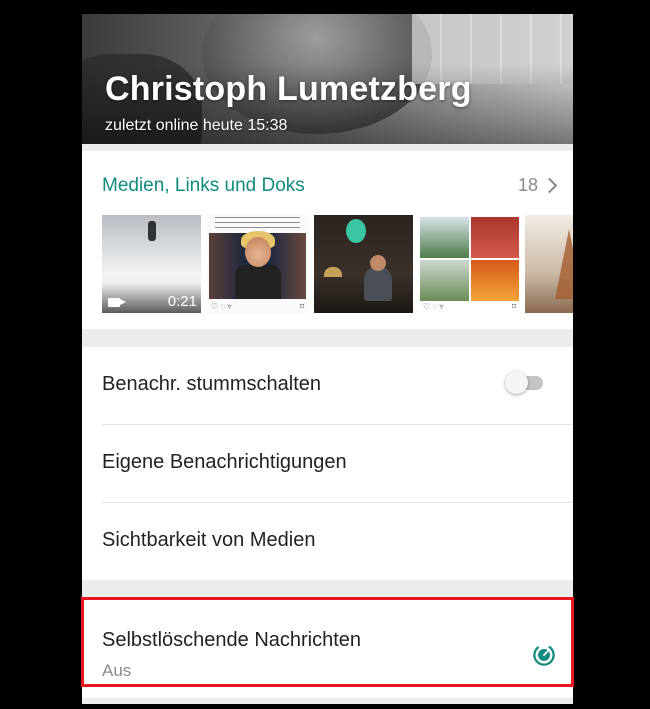  Describe the element at coordinates (258, 252) in the screenshot. I see `thumb-figure-face` at that location.